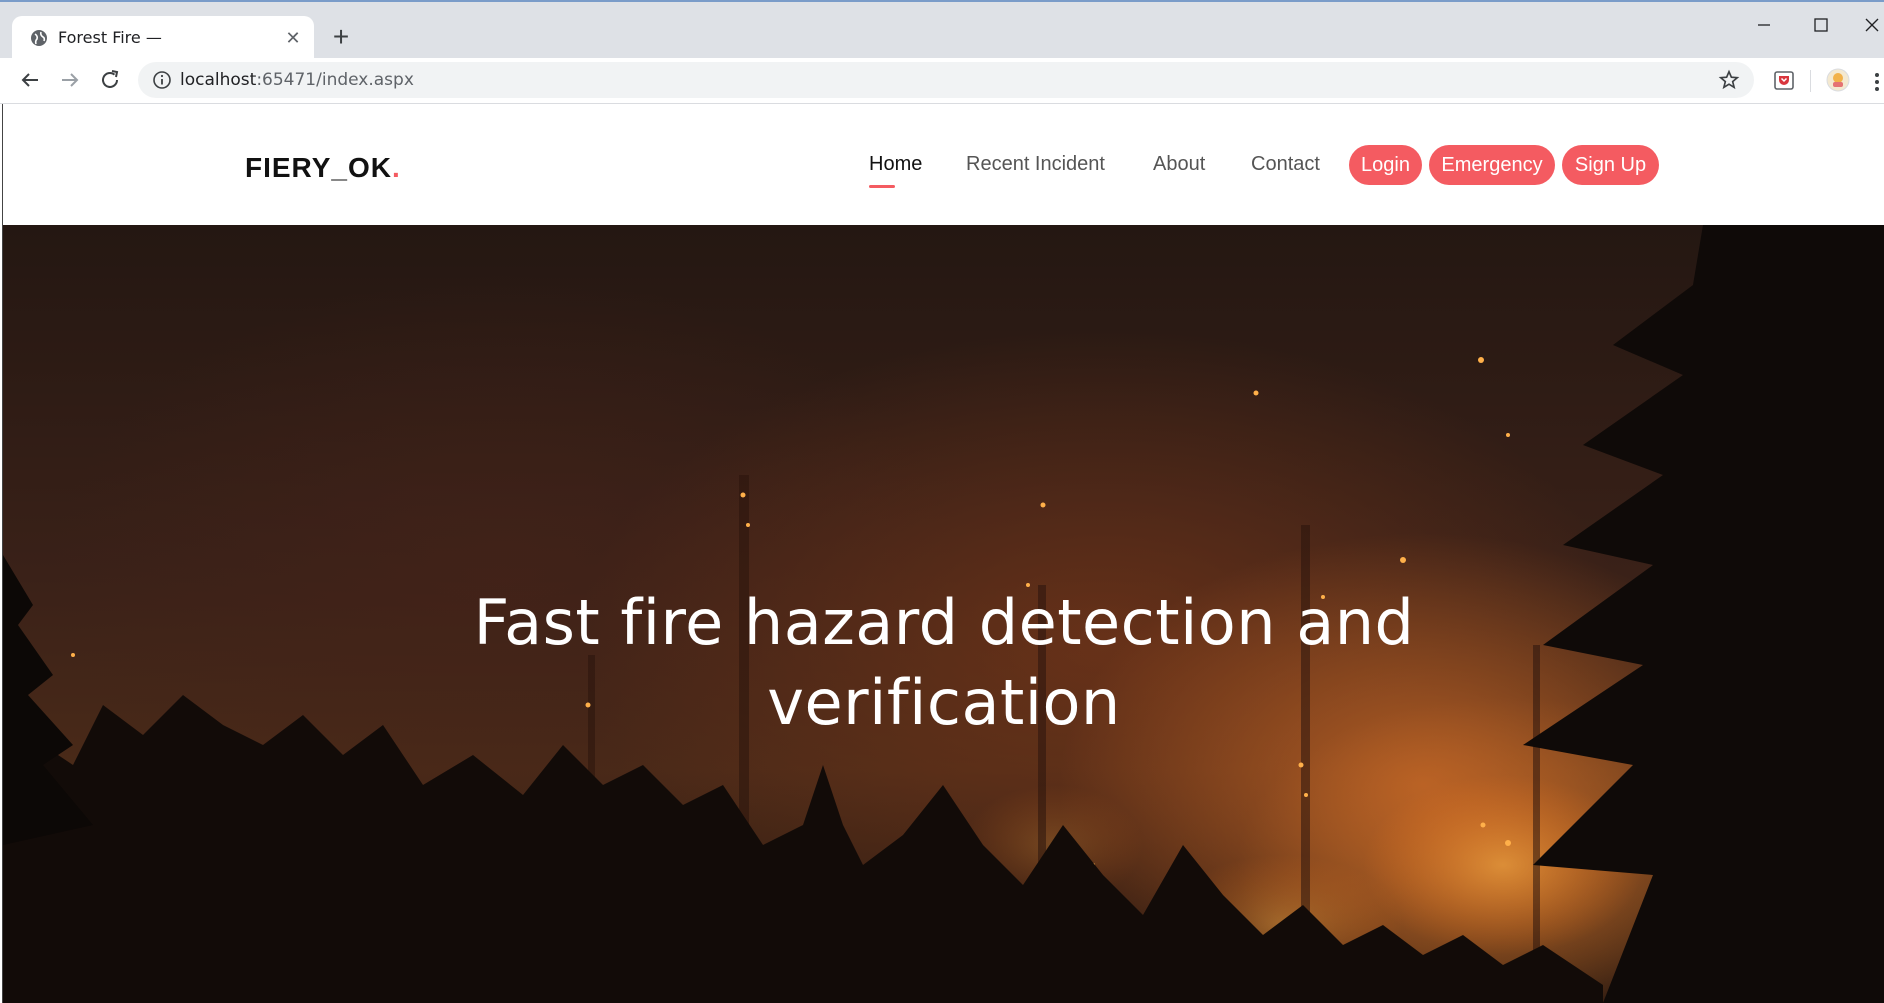  I want to click on minimize-icon, so click(1763, 25).